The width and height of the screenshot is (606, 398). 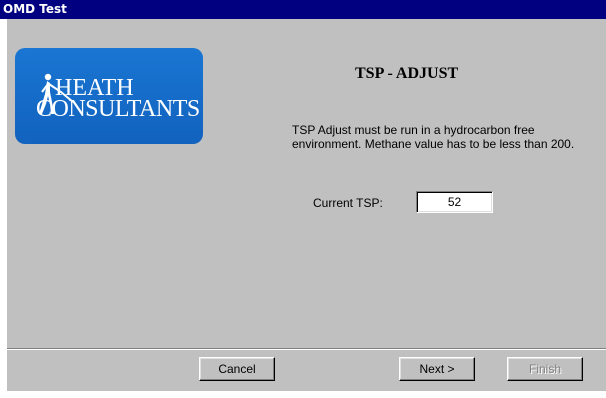 What do you see at coordinates (303, 9) in the screenshot?
I see `title-bar: OMD Test` at bounding box center [303, 9].